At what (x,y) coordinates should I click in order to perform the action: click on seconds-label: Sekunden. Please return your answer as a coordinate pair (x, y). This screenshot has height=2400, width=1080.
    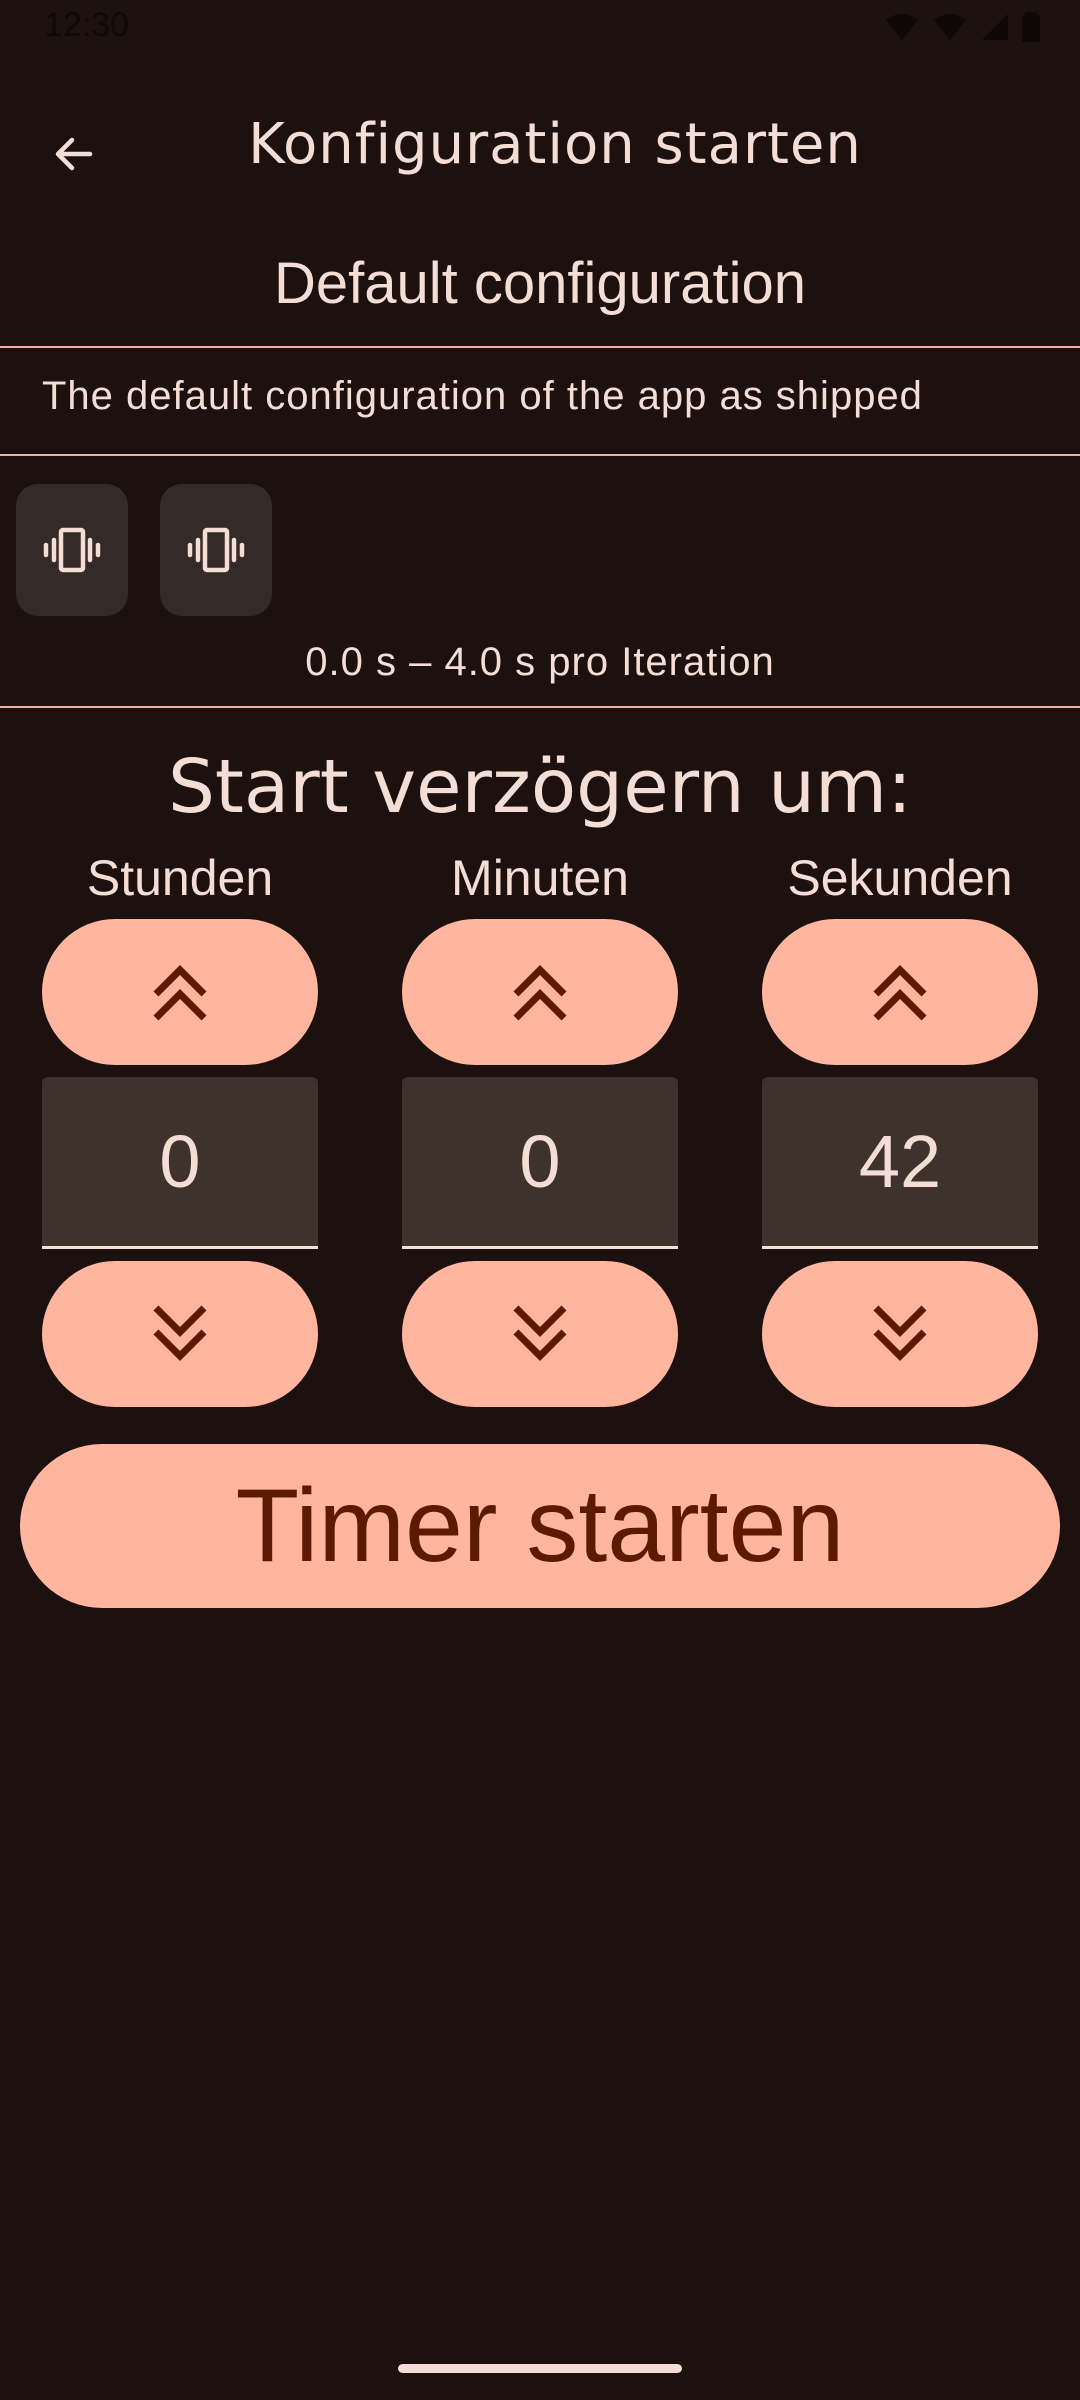
    Looking at the image, I should click on (900, 878).